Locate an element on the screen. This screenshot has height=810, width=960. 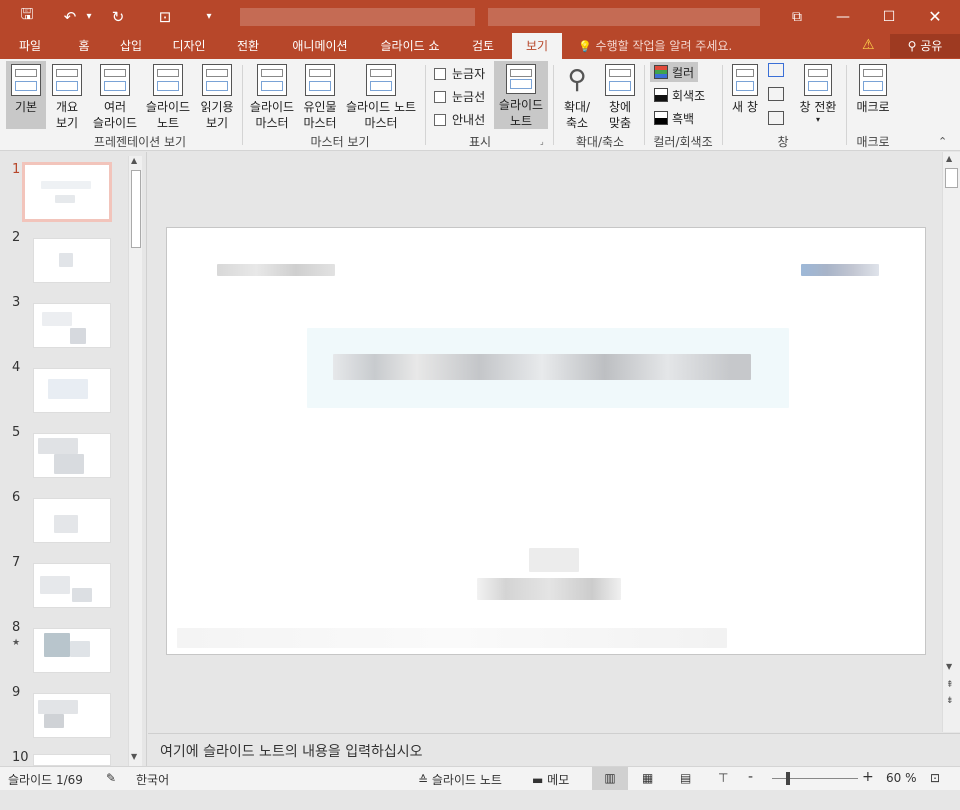
reading-view-button: 읽기용 보기 is located at coordinates (217, 96).